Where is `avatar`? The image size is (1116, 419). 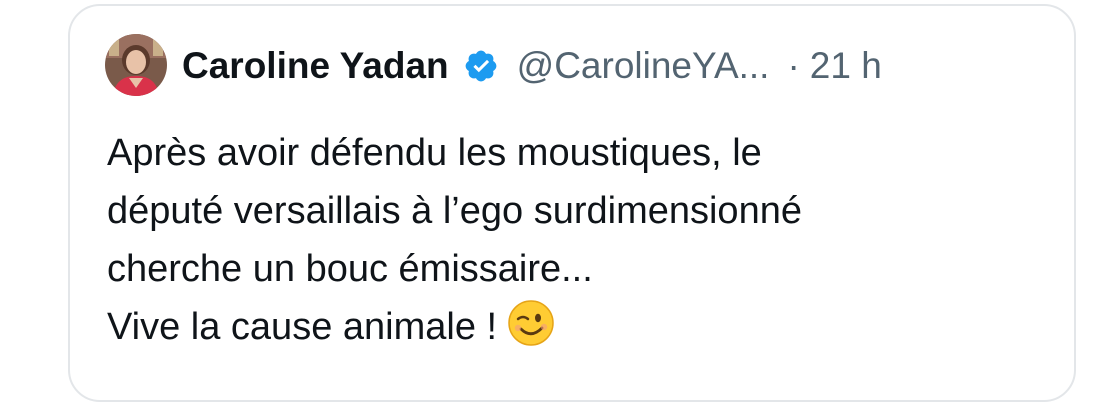
avatar is located at coordinates (136, 65).